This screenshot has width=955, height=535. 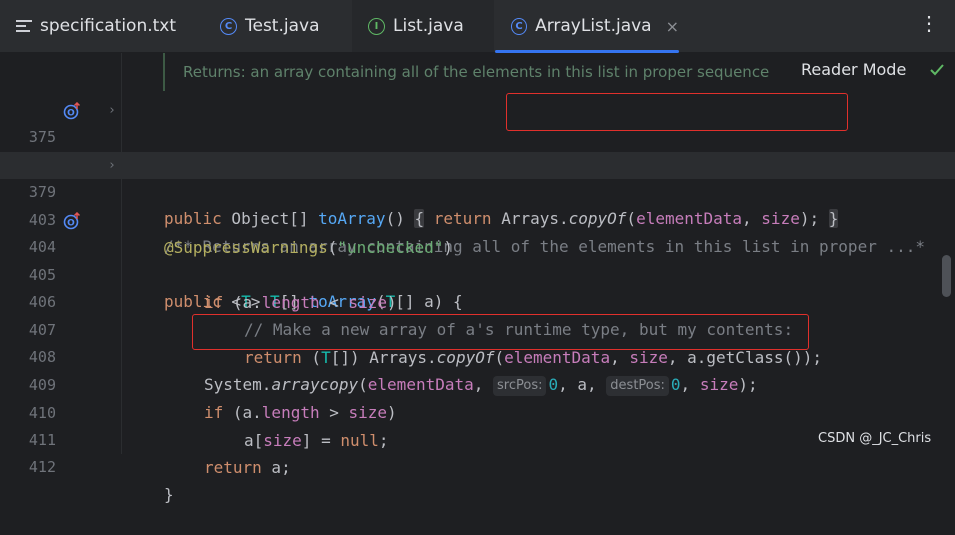 I want to click on code-line: 412 }, so click(x=477, y=465).